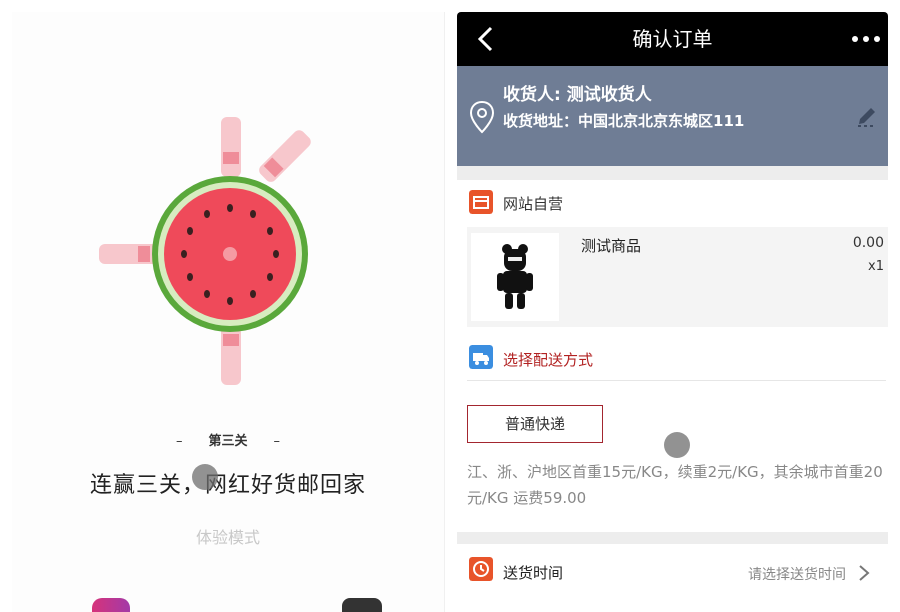 The height and width of the screenshot is (612, 900). I want to click on more-dots-icon, so click(866, 39).